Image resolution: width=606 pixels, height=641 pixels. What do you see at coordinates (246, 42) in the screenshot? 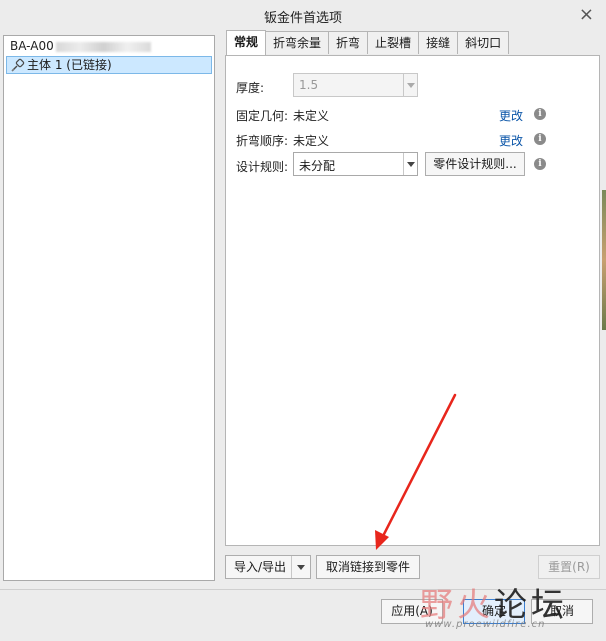
I see `tab-general: 常规` at bounding box center [246, 42].